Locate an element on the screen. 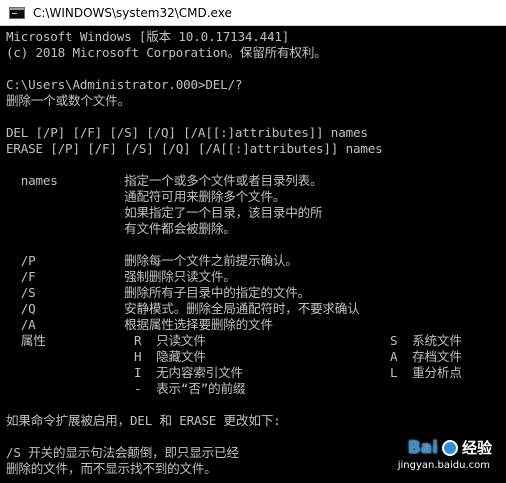 This screenshot has width=506, height=483. attribute-right: L 重分析点 is located at coordinates (426, 372).